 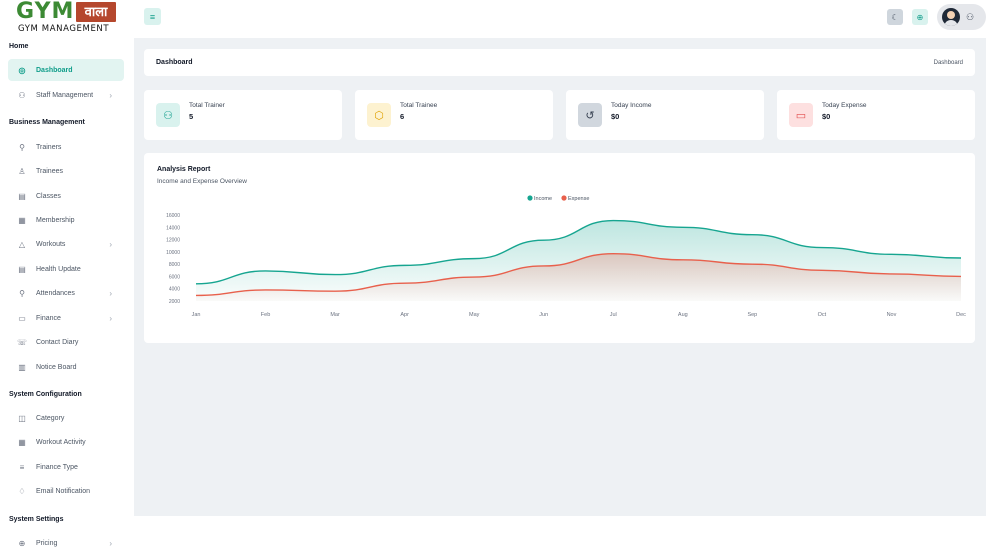 What do you see at coordinates (844, 105) in the screenshot?
I see `stat-label: Today Expense` at bounding box center [844, 105].